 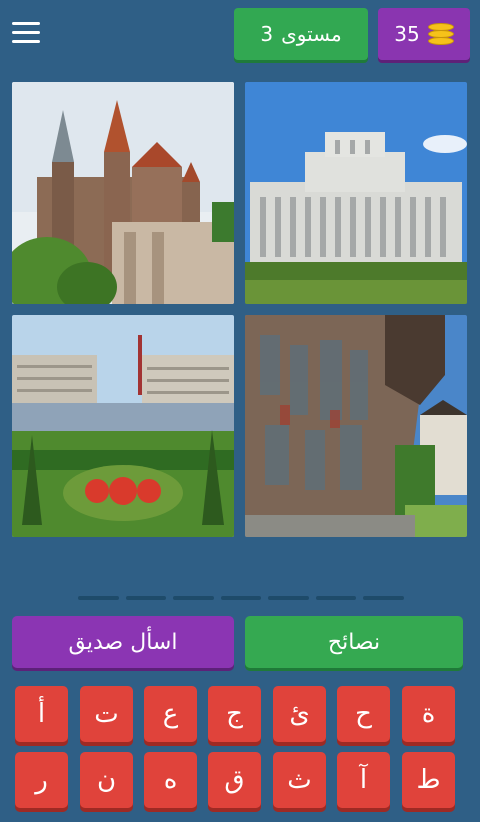 I want to click on level-indicator: مستوى 3, so click(x=301, y=34).